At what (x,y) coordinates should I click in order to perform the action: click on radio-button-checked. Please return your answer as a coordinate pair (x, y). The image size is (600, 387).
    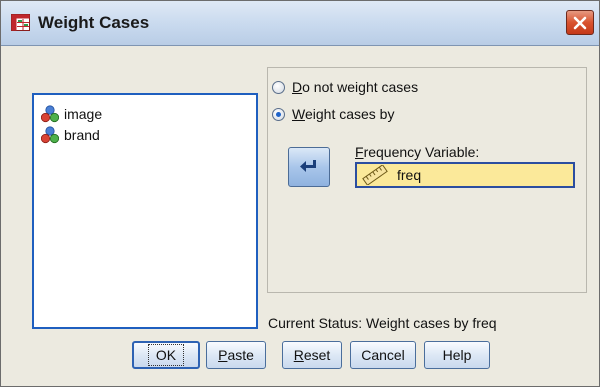
    Looking at the image, I should click on (278, 114).